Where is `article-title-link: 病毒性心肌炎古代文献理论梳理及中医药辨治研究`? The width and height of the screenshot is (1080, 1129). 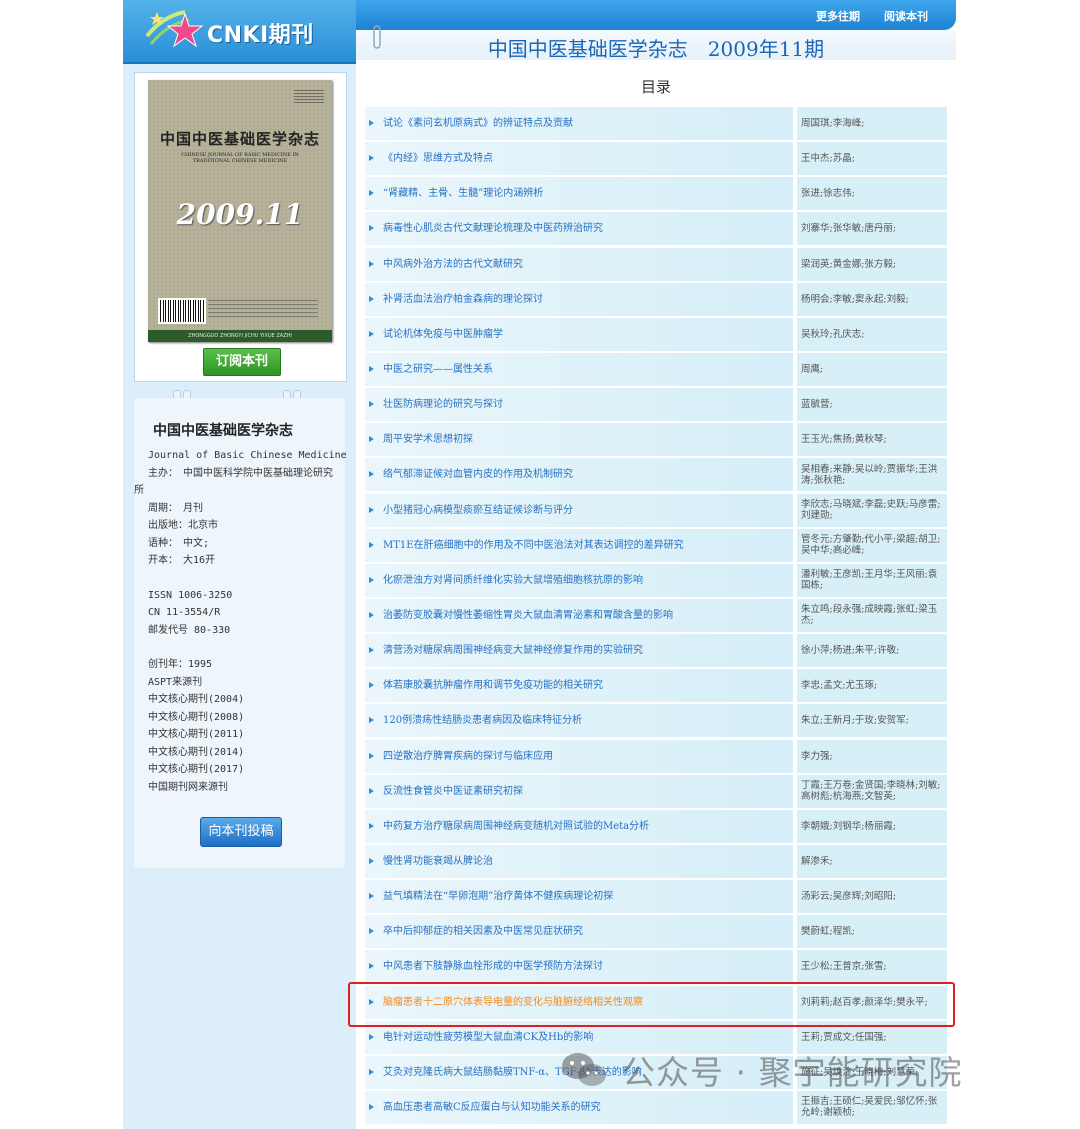 article-title-link: 病毒性心肌炎古代文献理论梳理及中医药辨治研究 is located at coordinates (493, 228).